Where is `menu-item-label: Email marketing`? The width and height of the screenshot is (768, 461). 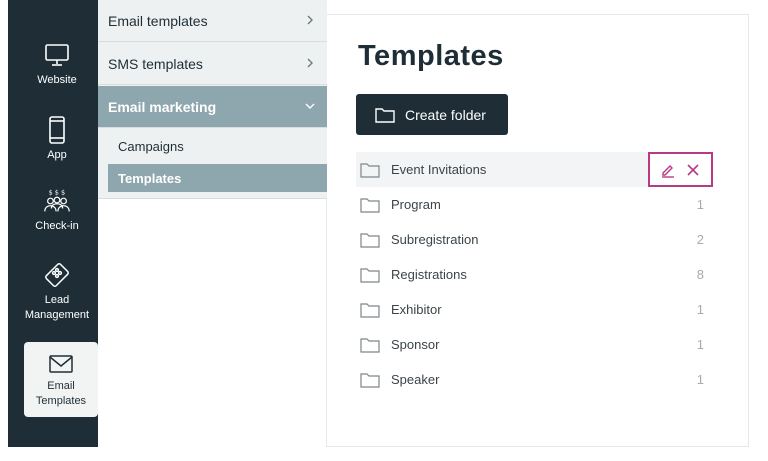
menu-item-label: Email marketing is located at coordinates (162, 106).